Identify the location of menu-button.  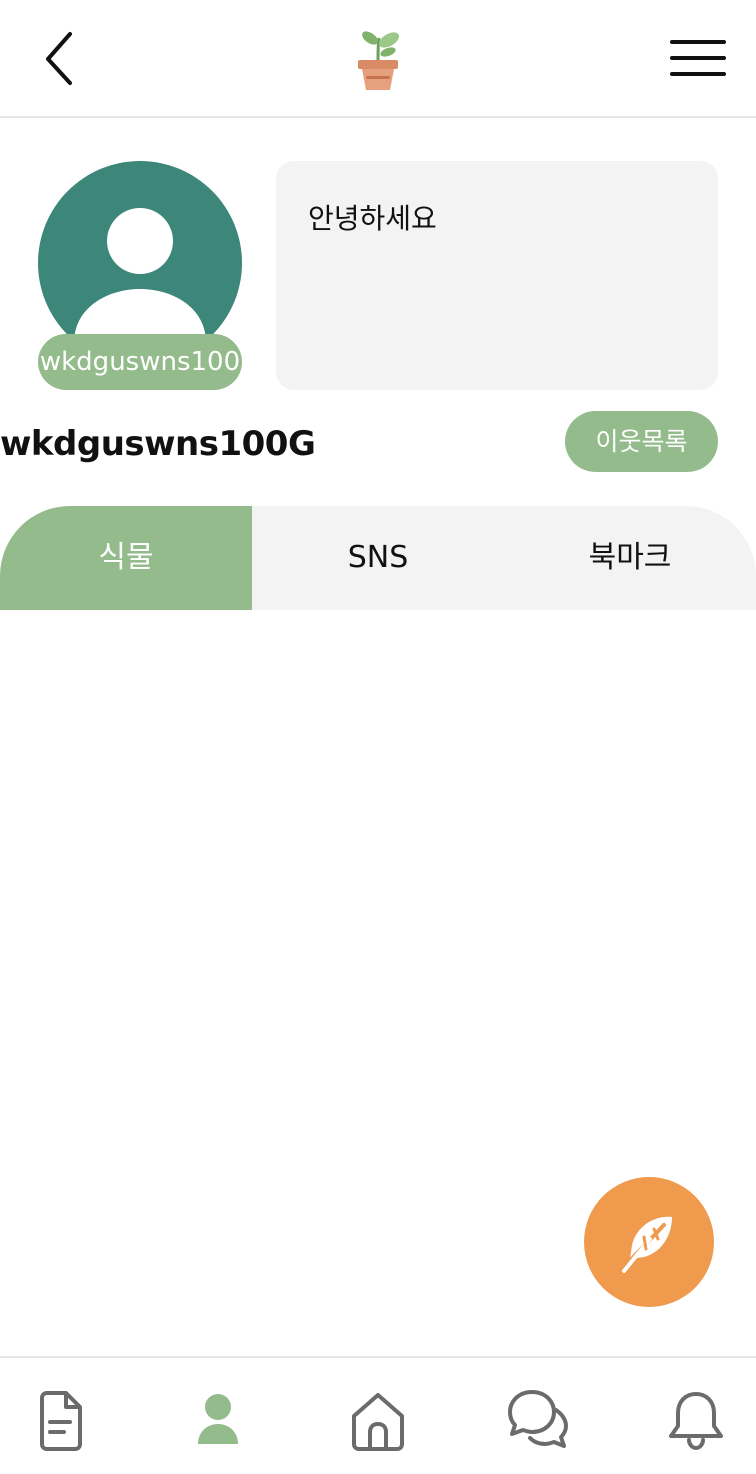
(698, 58).